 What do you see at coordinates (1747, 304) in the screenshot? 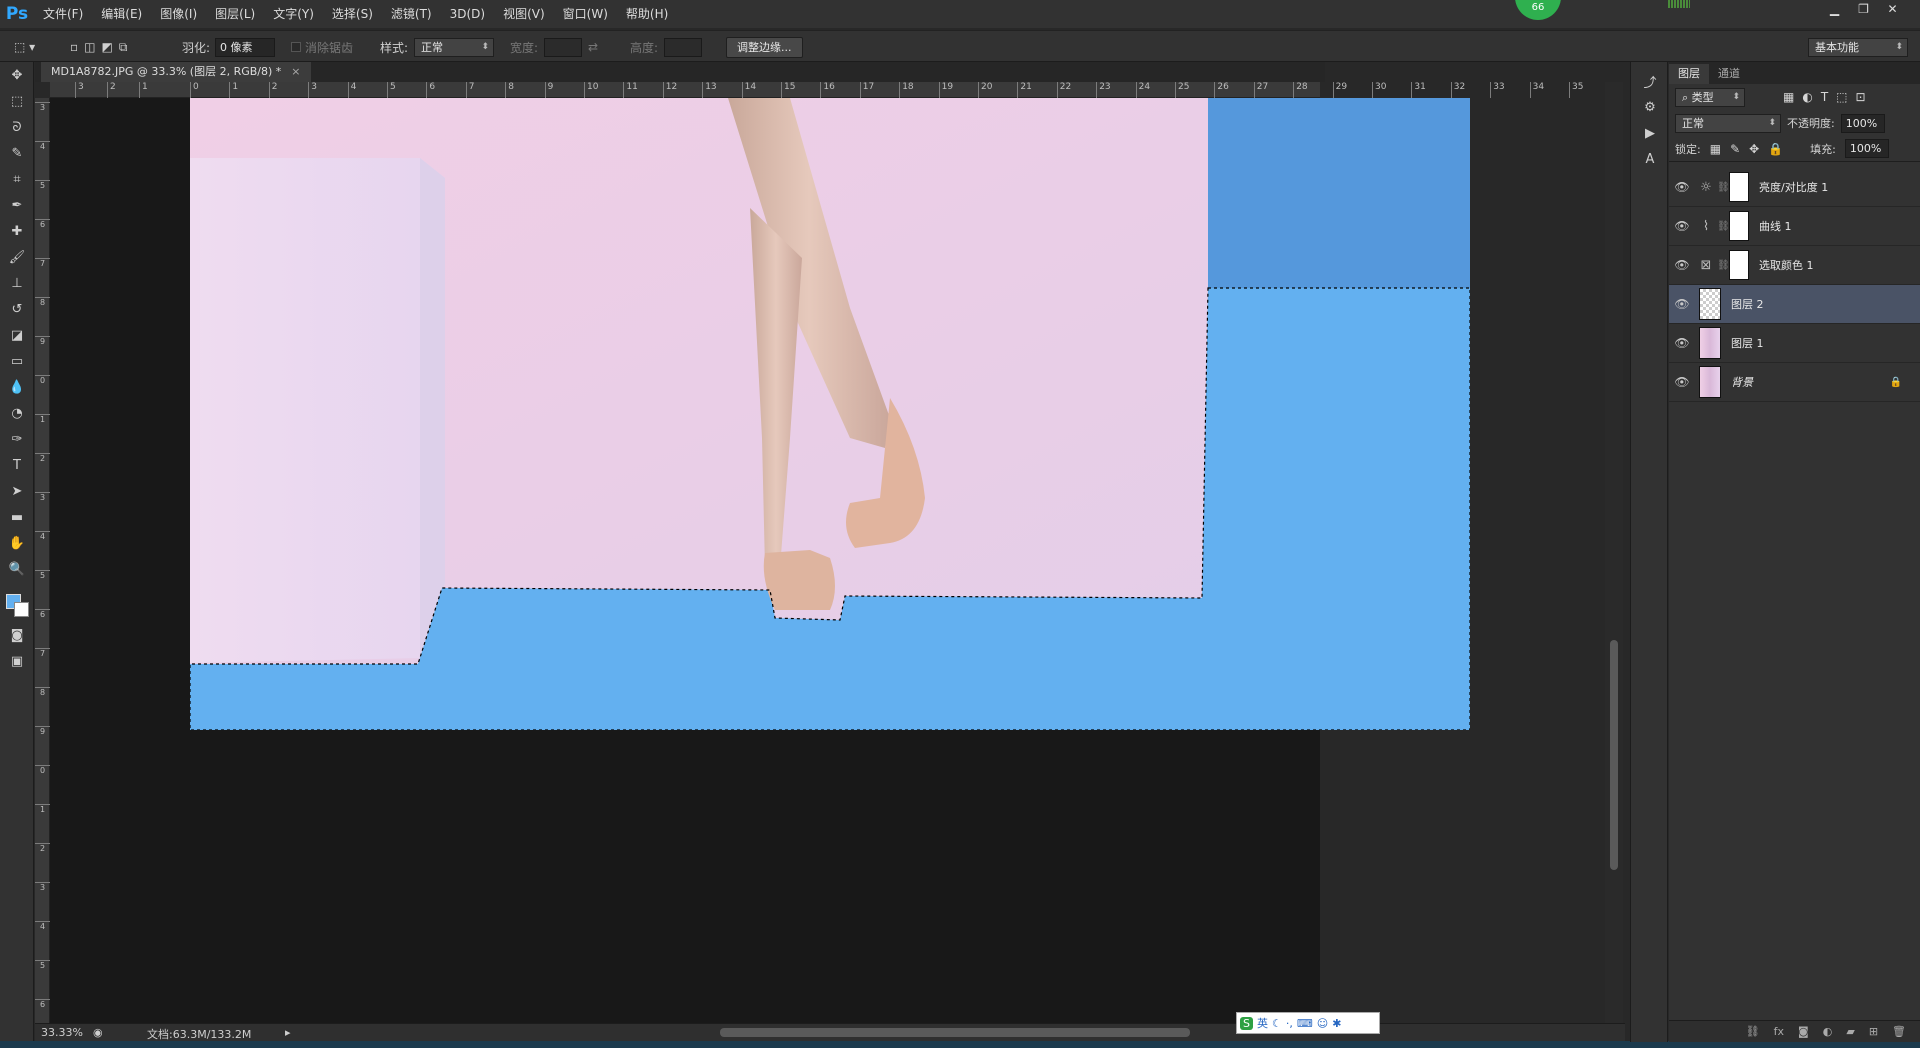
I see `layer-name: 图层 2` at bounding box center [1747, 304].